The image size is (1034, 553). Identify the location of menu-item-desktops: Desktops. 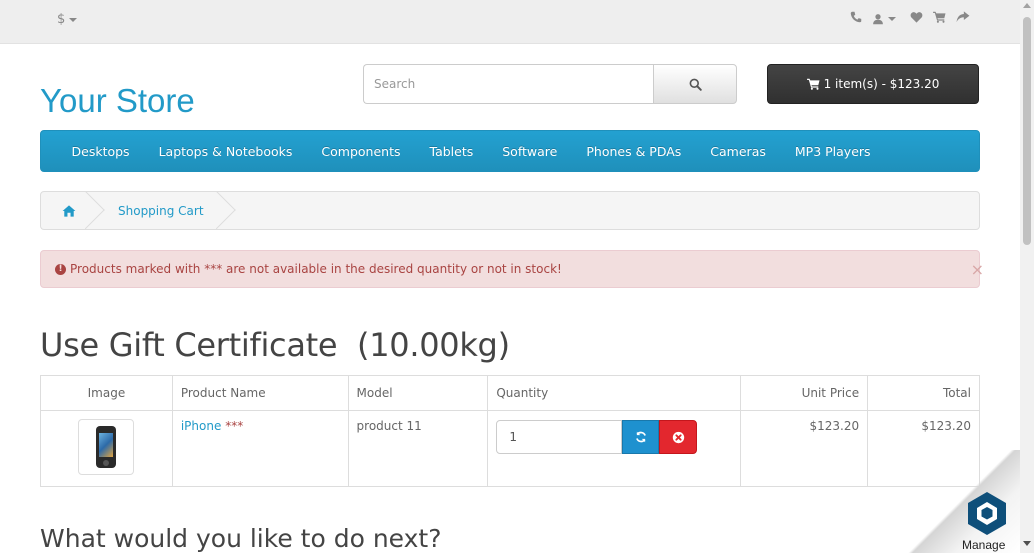
(100, 151).